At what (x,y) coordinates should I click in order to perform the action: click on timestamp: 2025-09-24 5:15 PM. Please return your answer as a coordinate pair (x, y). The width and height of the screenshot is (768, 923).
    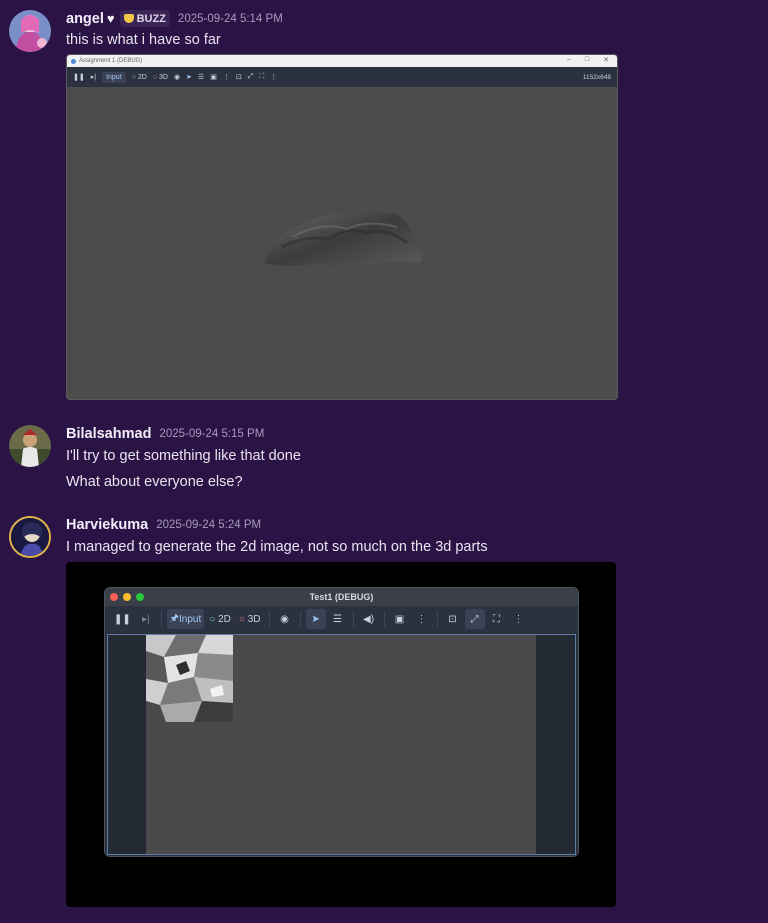
    Looking at the image, I should click on (212, 434).